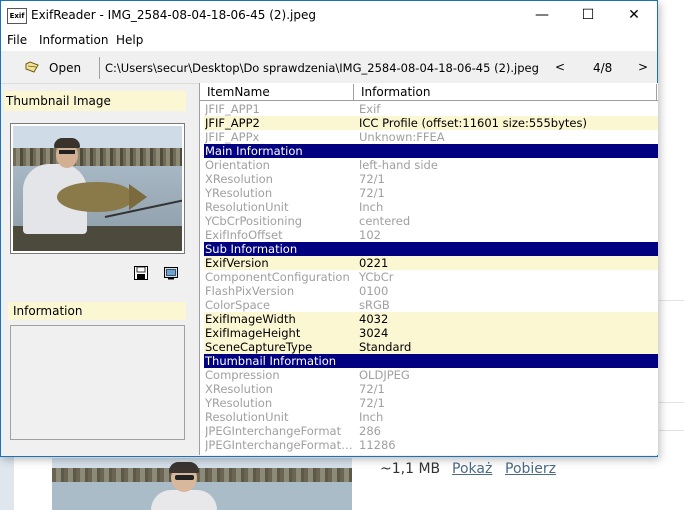 Image resolution: width=684 pixels, height=510 pixels. Describe the element at coordinates (431, 431) in the screenshot. I see `table-row: JPEGInterchangeFormat 286` at that location.